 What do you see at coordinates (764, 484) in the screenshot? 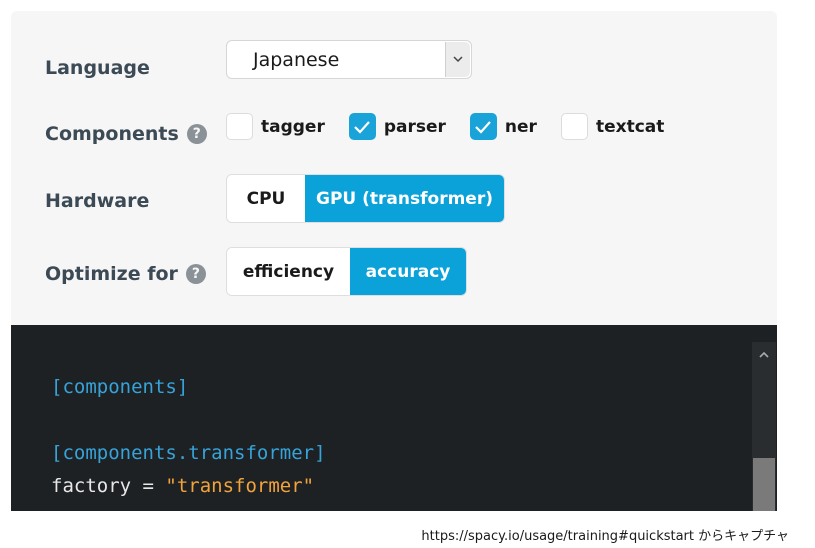
I see `scroll-thumb` at bounding box center [764, 484].